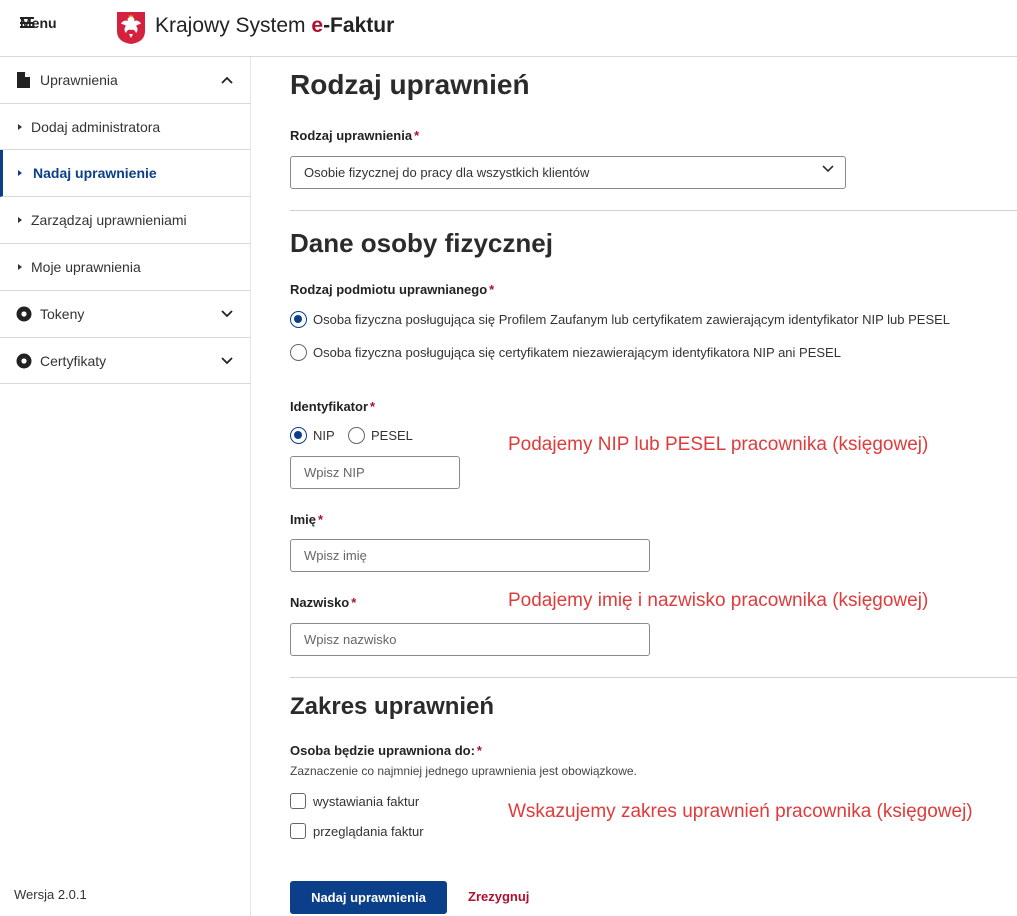 This screenshot has height=916, width=1017. I want to click on brand-accent: e, so click(317, 25).